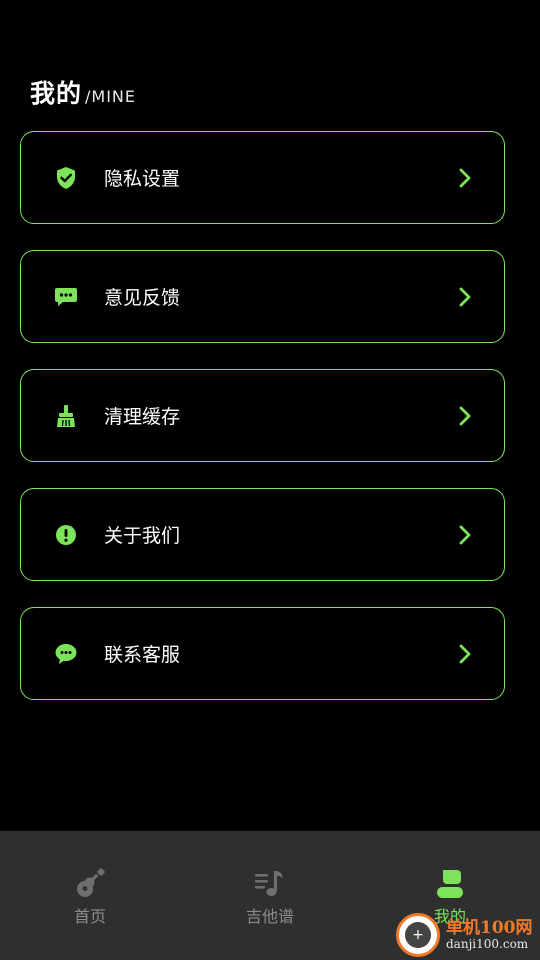 This screenshot has height=960, width=540. Describe the element at coordinates (66, 297) in the screenshot. I see `chat-dots-icon` at that location.